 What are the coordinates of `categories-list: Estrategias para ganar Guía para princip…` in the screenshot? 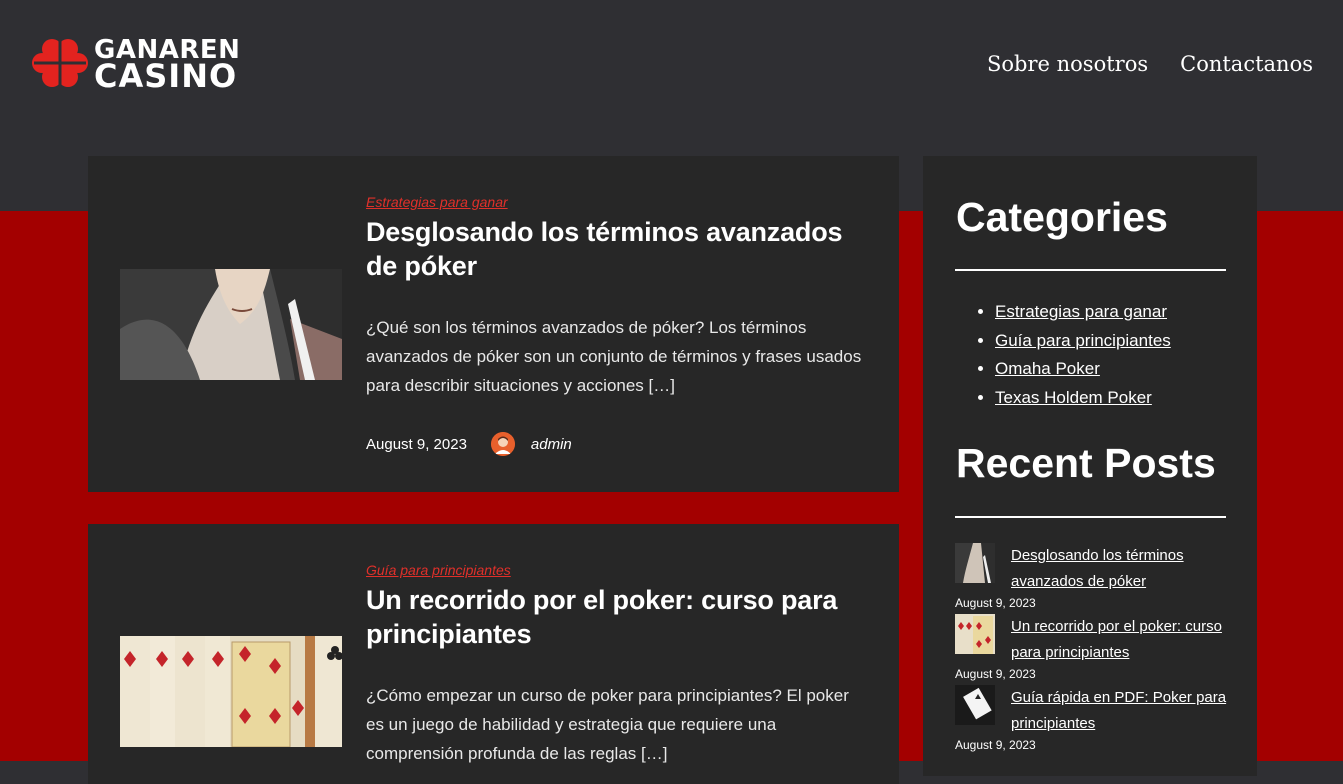 It's located at (1063, 355).